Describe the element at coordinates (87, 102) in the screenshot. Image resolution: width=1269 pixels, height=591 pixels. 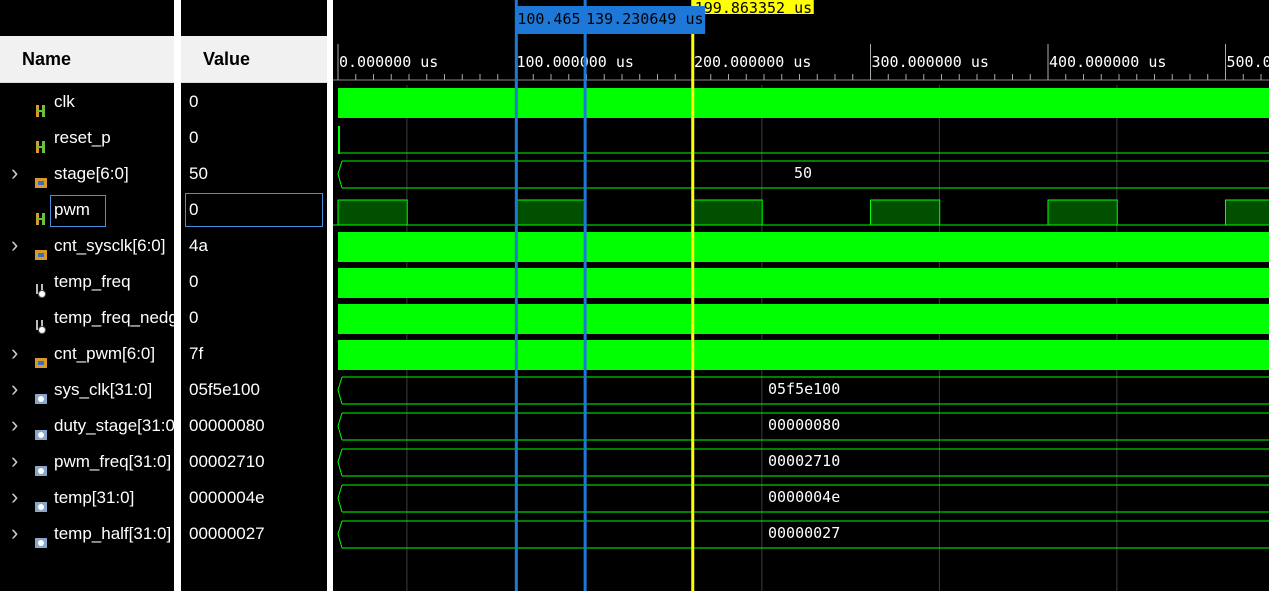
I see `signal-row-0: clk` at that location.